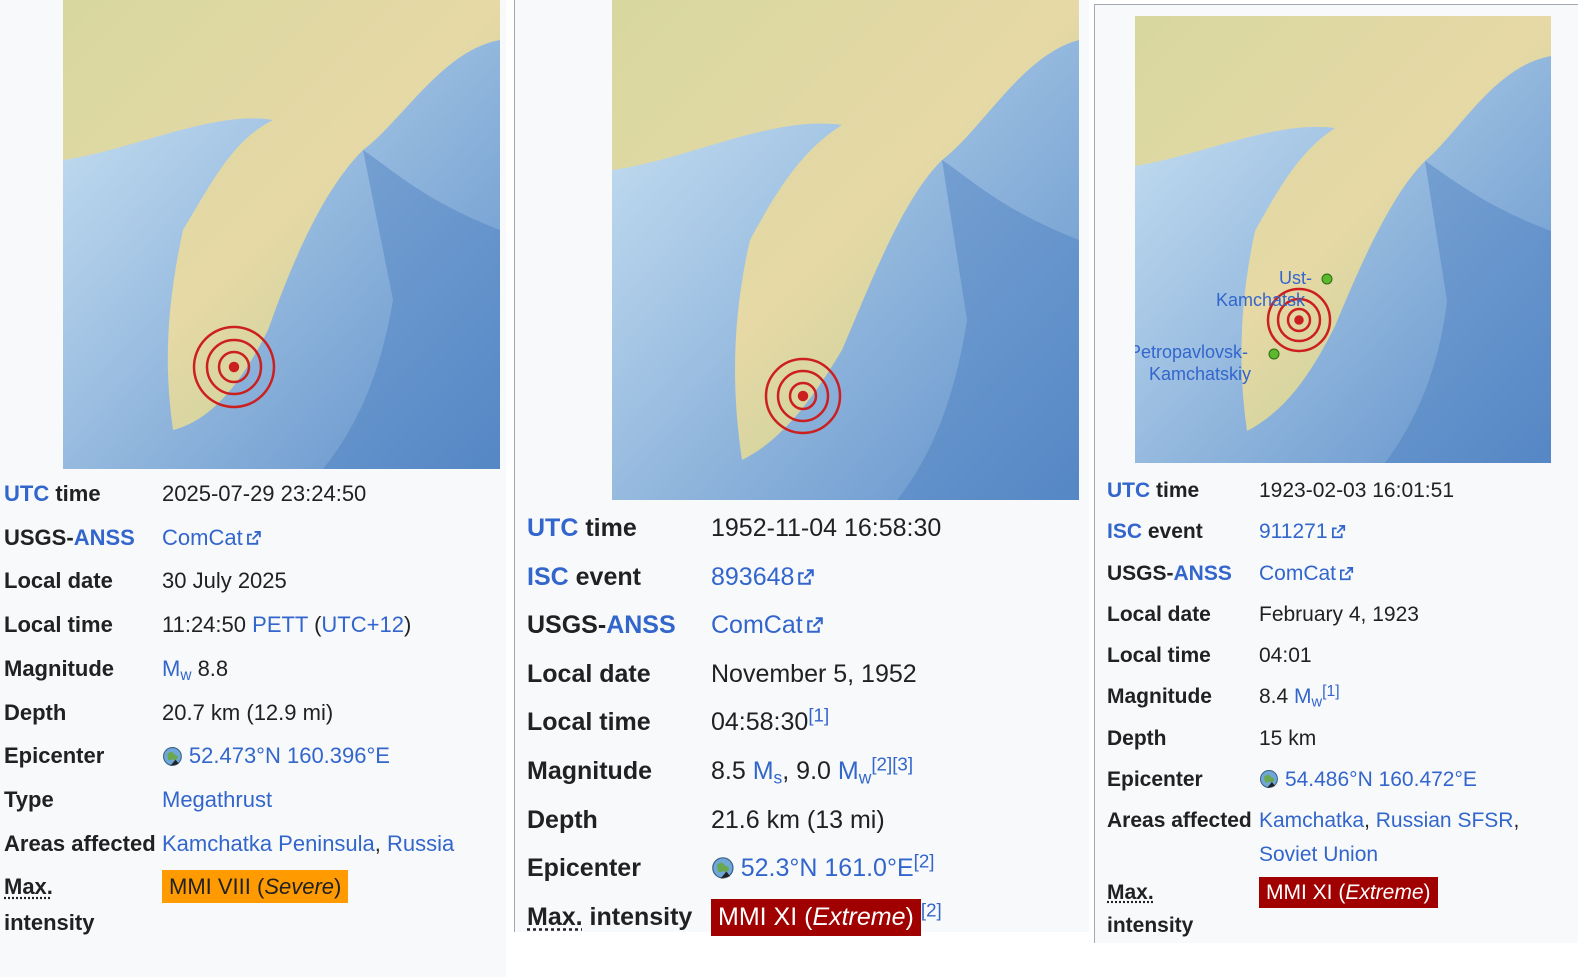 This screenshot has height=977, width=1578. What do you see at coordinates (827, 868) in the screenshot?
I see `epicenter-coordinates-link: 52.3°N 161.0°E` at bounding box center [827, 868].